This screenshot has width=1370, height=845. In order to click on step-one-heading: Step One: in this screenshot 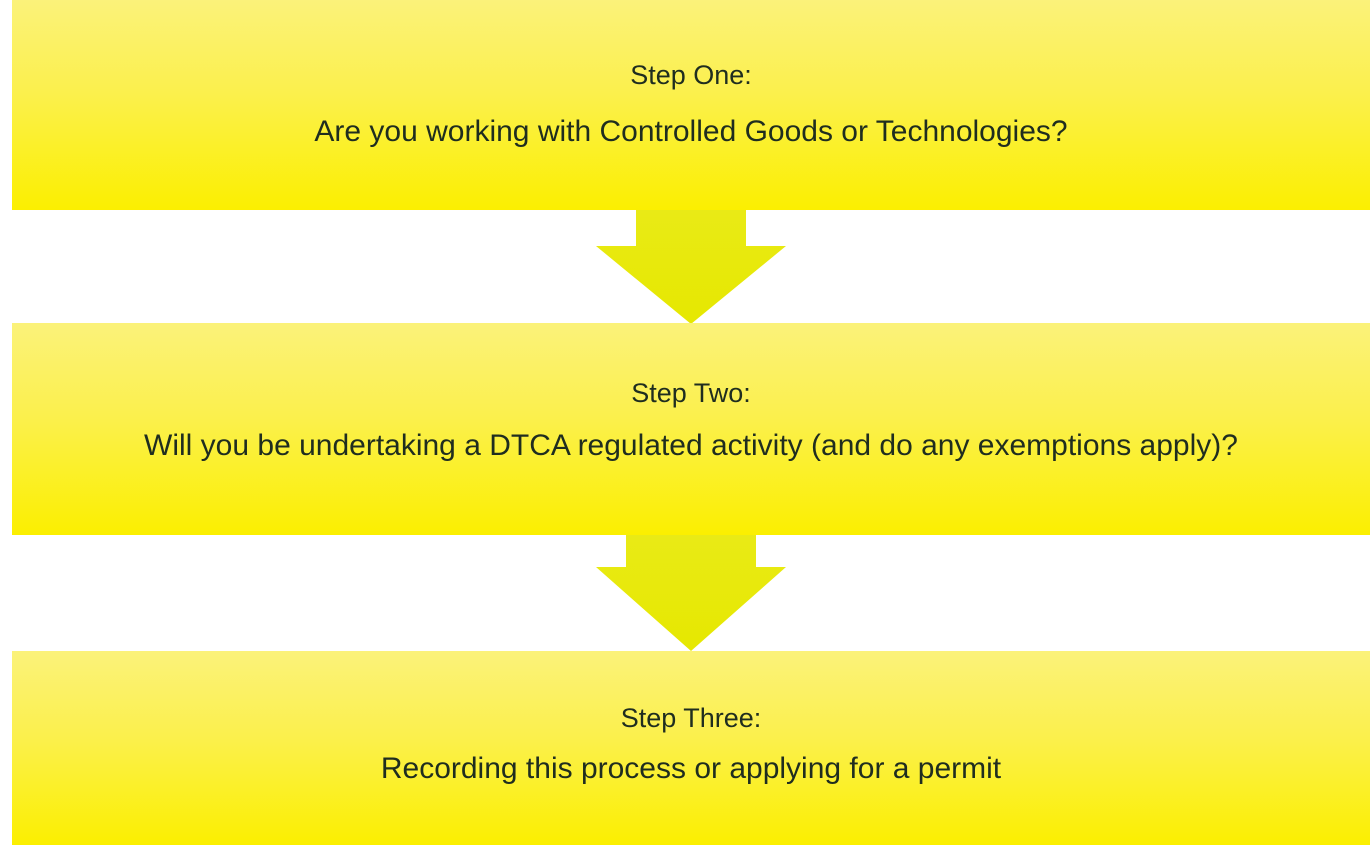, I will do `click(691, 75)`.